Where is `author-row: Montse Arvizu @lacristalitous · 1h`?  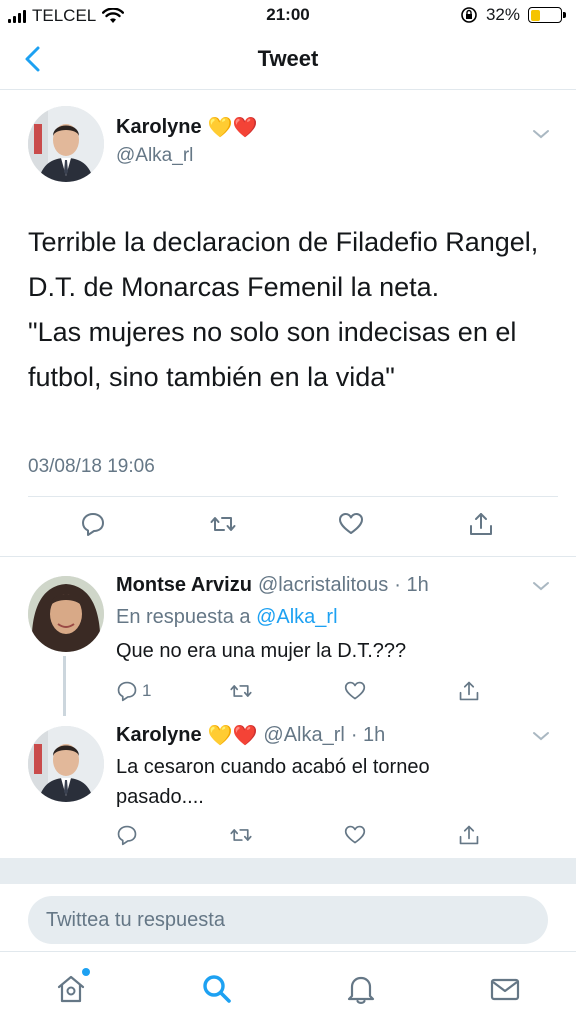 author-row: Montse Arvizu @lacristalitous · 1h is located at coordinates (272, 585).